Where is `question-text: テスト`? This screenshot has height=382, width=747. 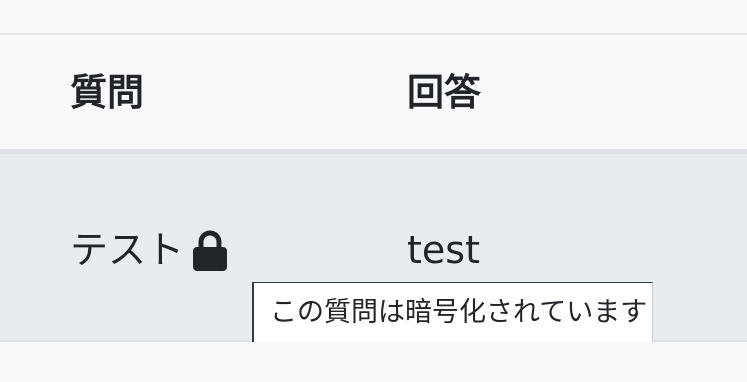
question-text: テスト is located at coordinates (127, 250).